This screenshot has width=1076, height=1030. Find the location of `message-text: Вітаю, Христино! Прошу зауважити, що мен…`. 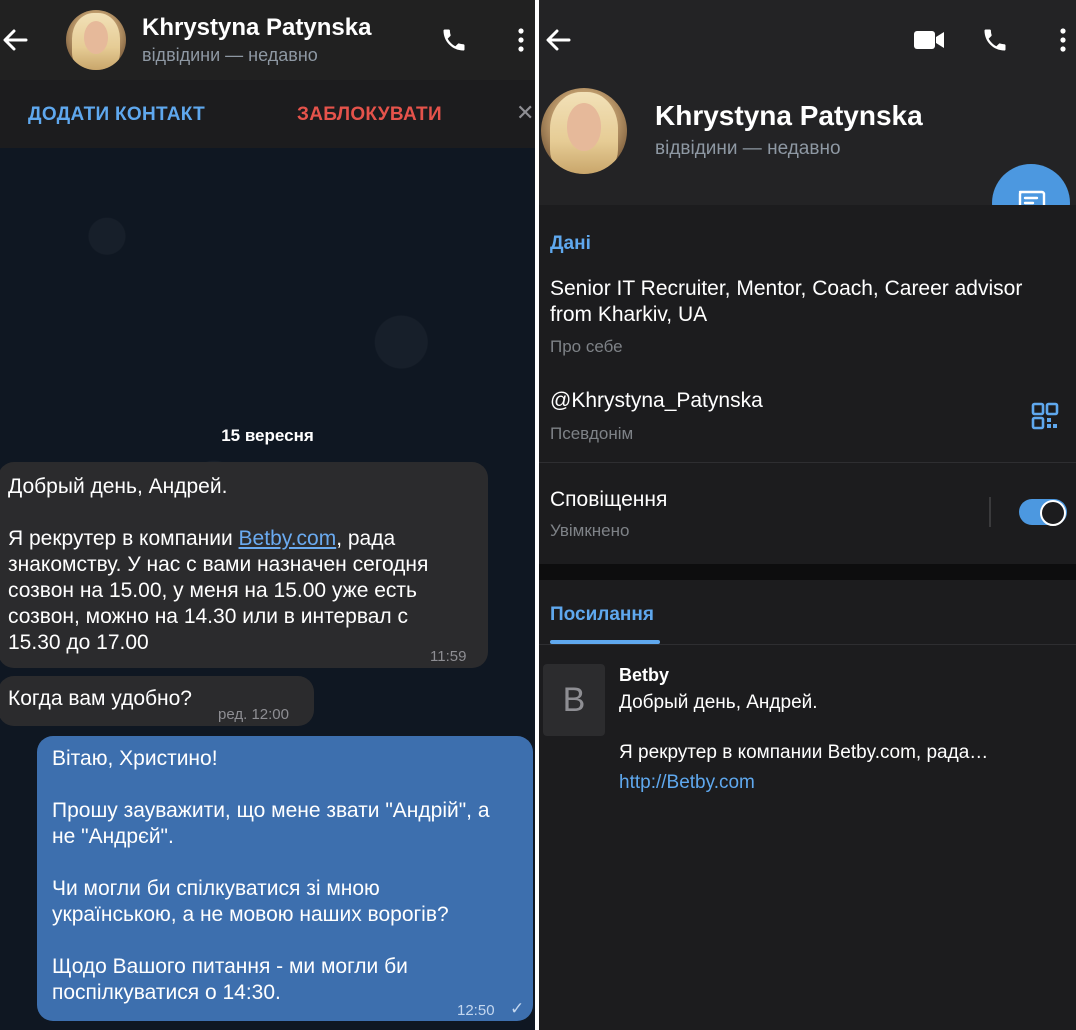

message-text: Вітаю, Христино! Прошу зауважити, що мен… is located at coordinates (271, 875).